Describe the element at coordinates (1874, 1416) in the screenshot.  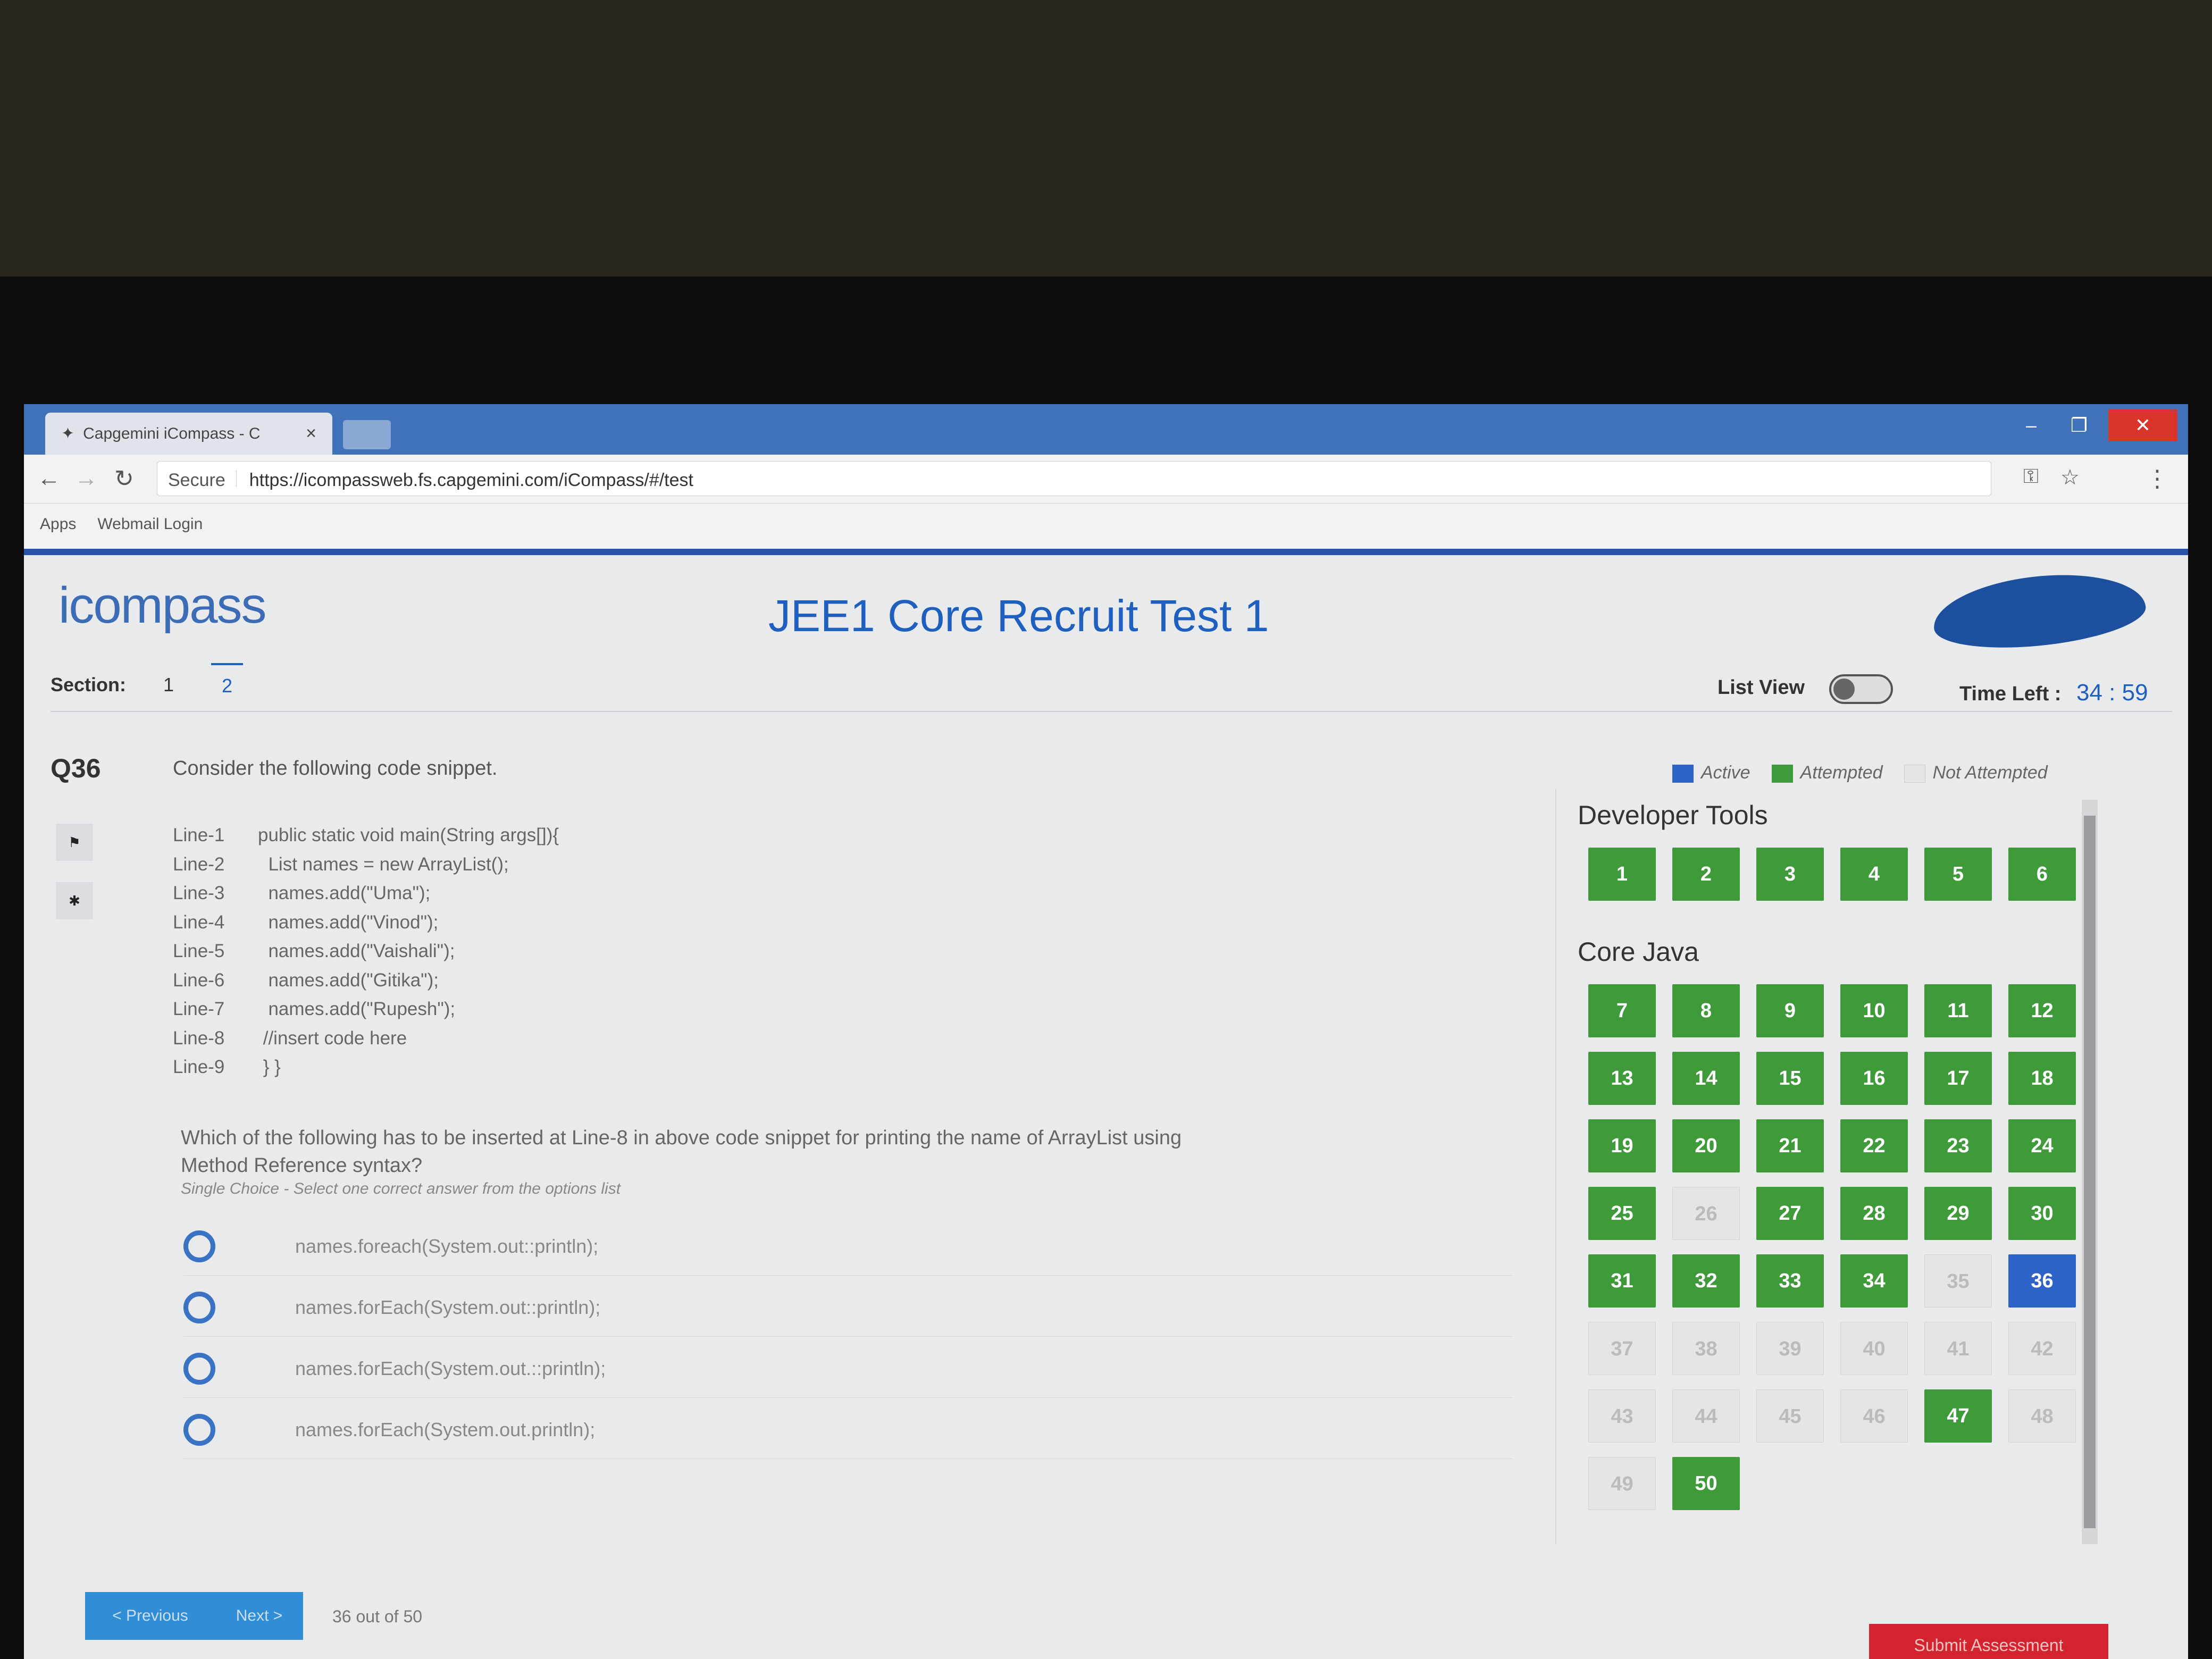
I see `question-tile-46: 46` at that location.